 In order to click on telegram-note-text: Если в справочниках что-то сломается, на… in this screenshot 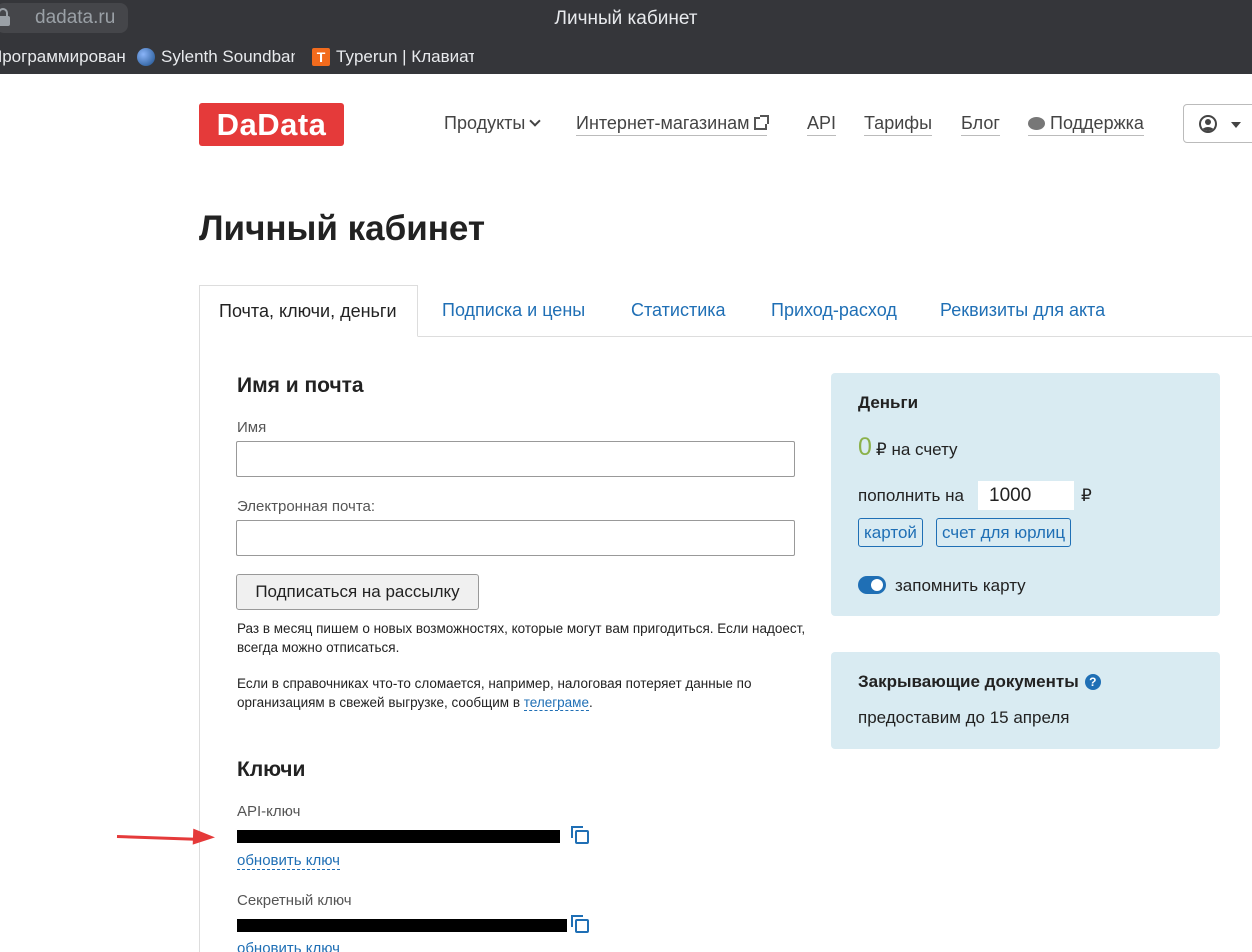, I will do `click(494, 693)`.